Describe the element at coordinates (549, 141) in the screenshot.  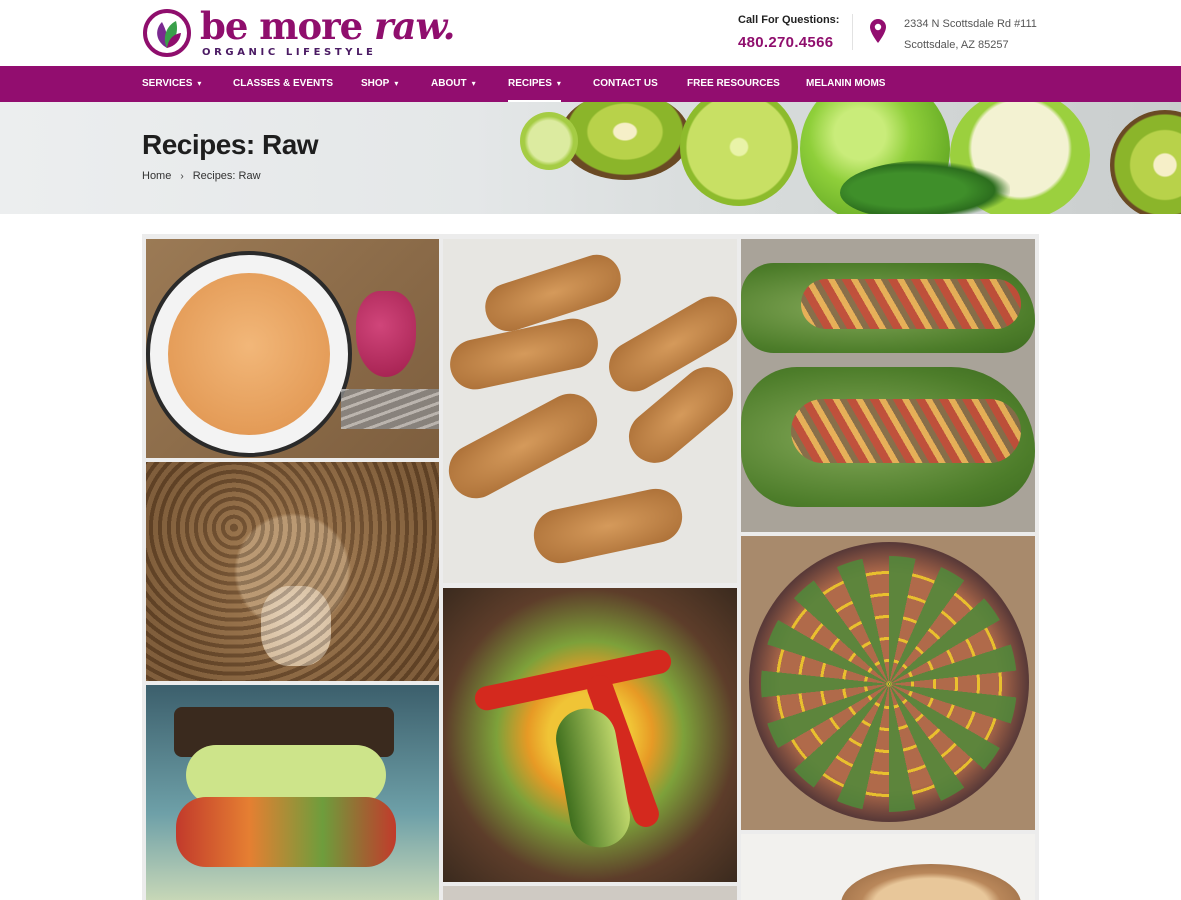
I see `lime-slice-image` at that location.